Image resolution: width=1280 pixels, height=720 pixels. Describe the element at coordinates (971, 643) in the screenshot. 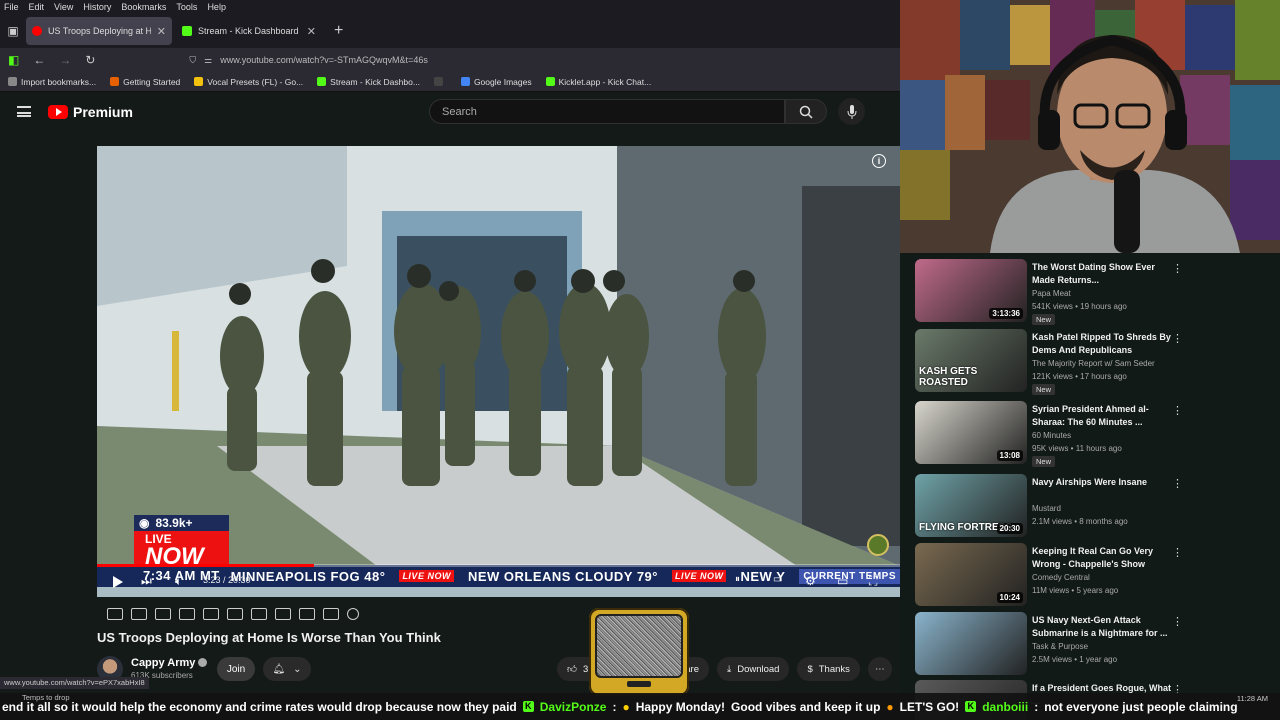

I see `video-thumbnail` at that location.